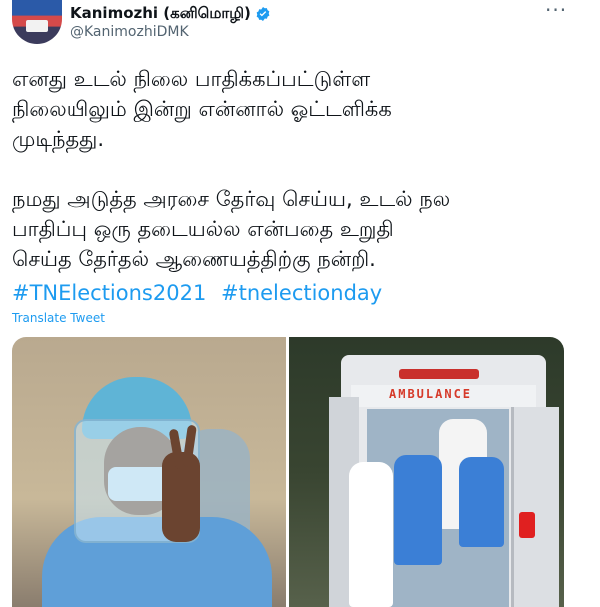 This screenshot has height=607, width=600. I want to click on more-options-icon: ···, so click(556, 10).